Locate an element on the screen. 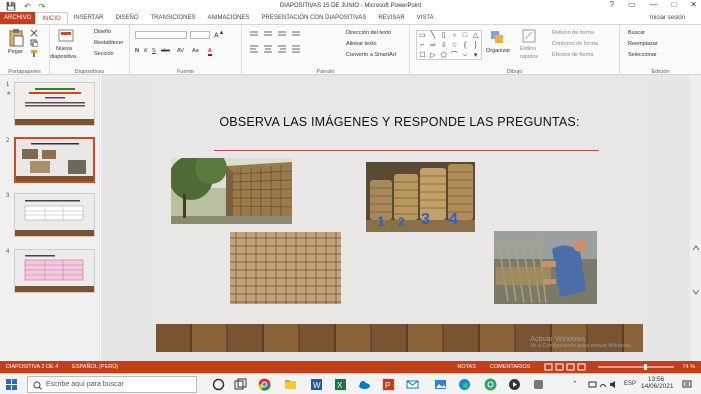  shape-item: ▭ is located at coordinates (422, 36).